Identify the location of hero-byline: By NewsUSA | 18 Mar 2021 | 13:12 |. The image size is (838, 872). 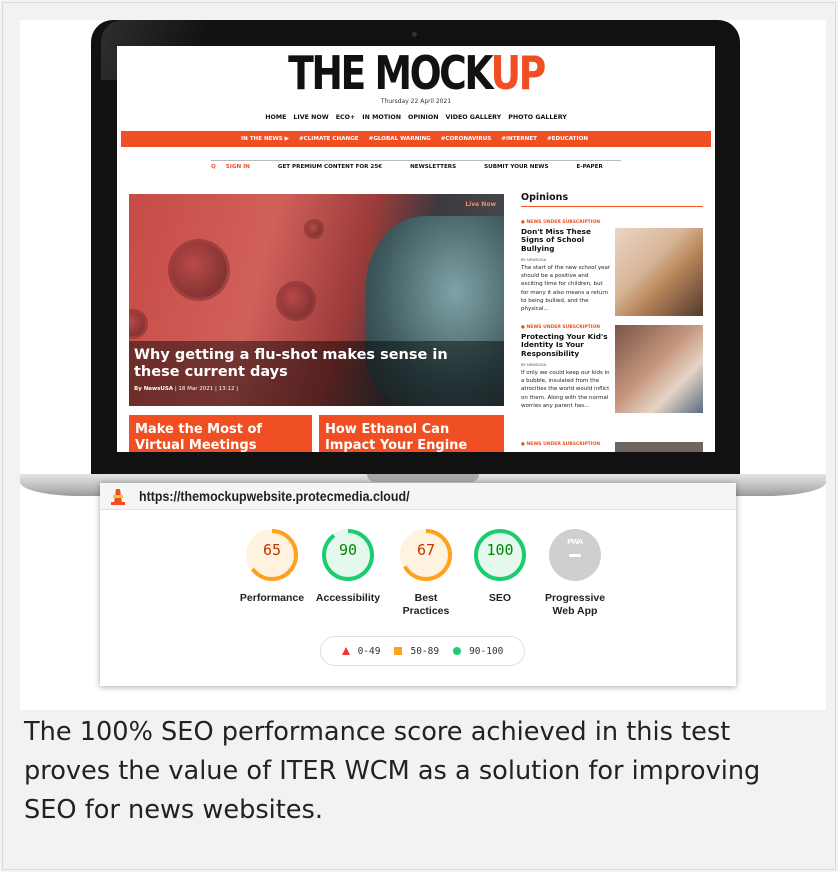
(316, 389).